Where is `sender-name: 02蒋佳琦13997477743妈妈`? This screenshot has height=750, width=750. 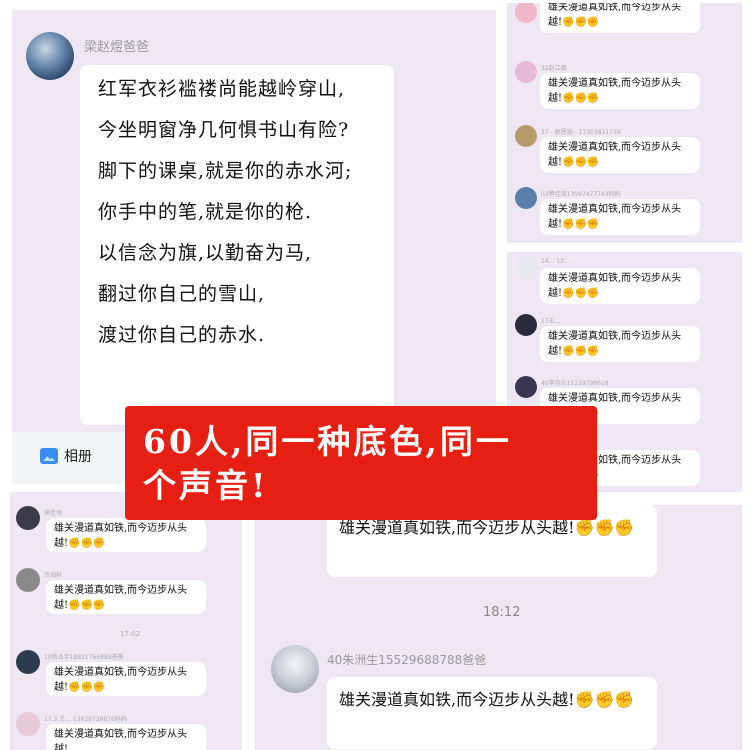
sender-name: 02蒋佳琦13997477743妈妈 is located at coordinates (581, 194).